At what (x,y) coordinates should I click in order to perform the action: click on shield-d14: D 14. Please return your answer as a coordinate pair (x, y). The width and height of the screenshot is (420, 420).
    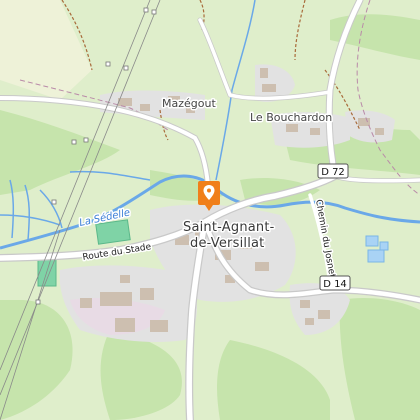
    Looking at the image, I should click on (335, 283).